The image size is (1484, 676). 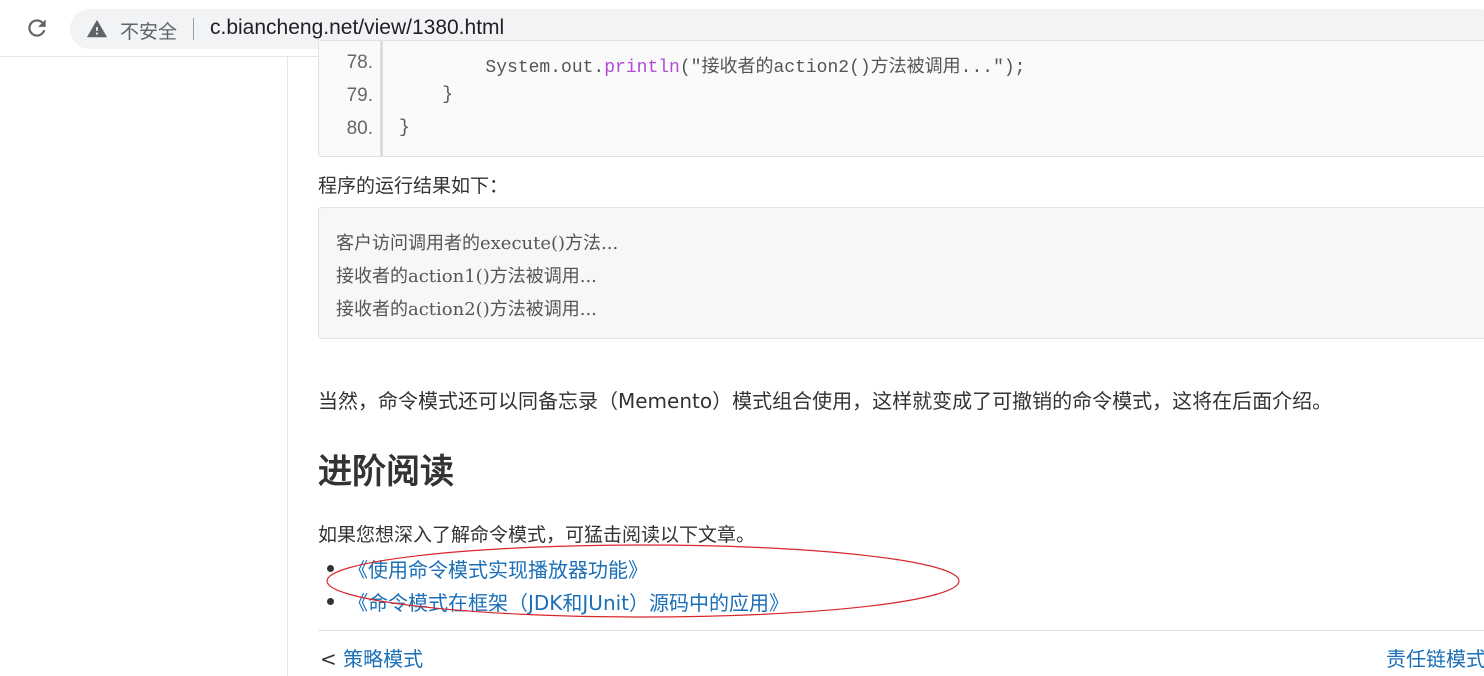 I want to click on line-number: 78., so click(x=359, y=62).